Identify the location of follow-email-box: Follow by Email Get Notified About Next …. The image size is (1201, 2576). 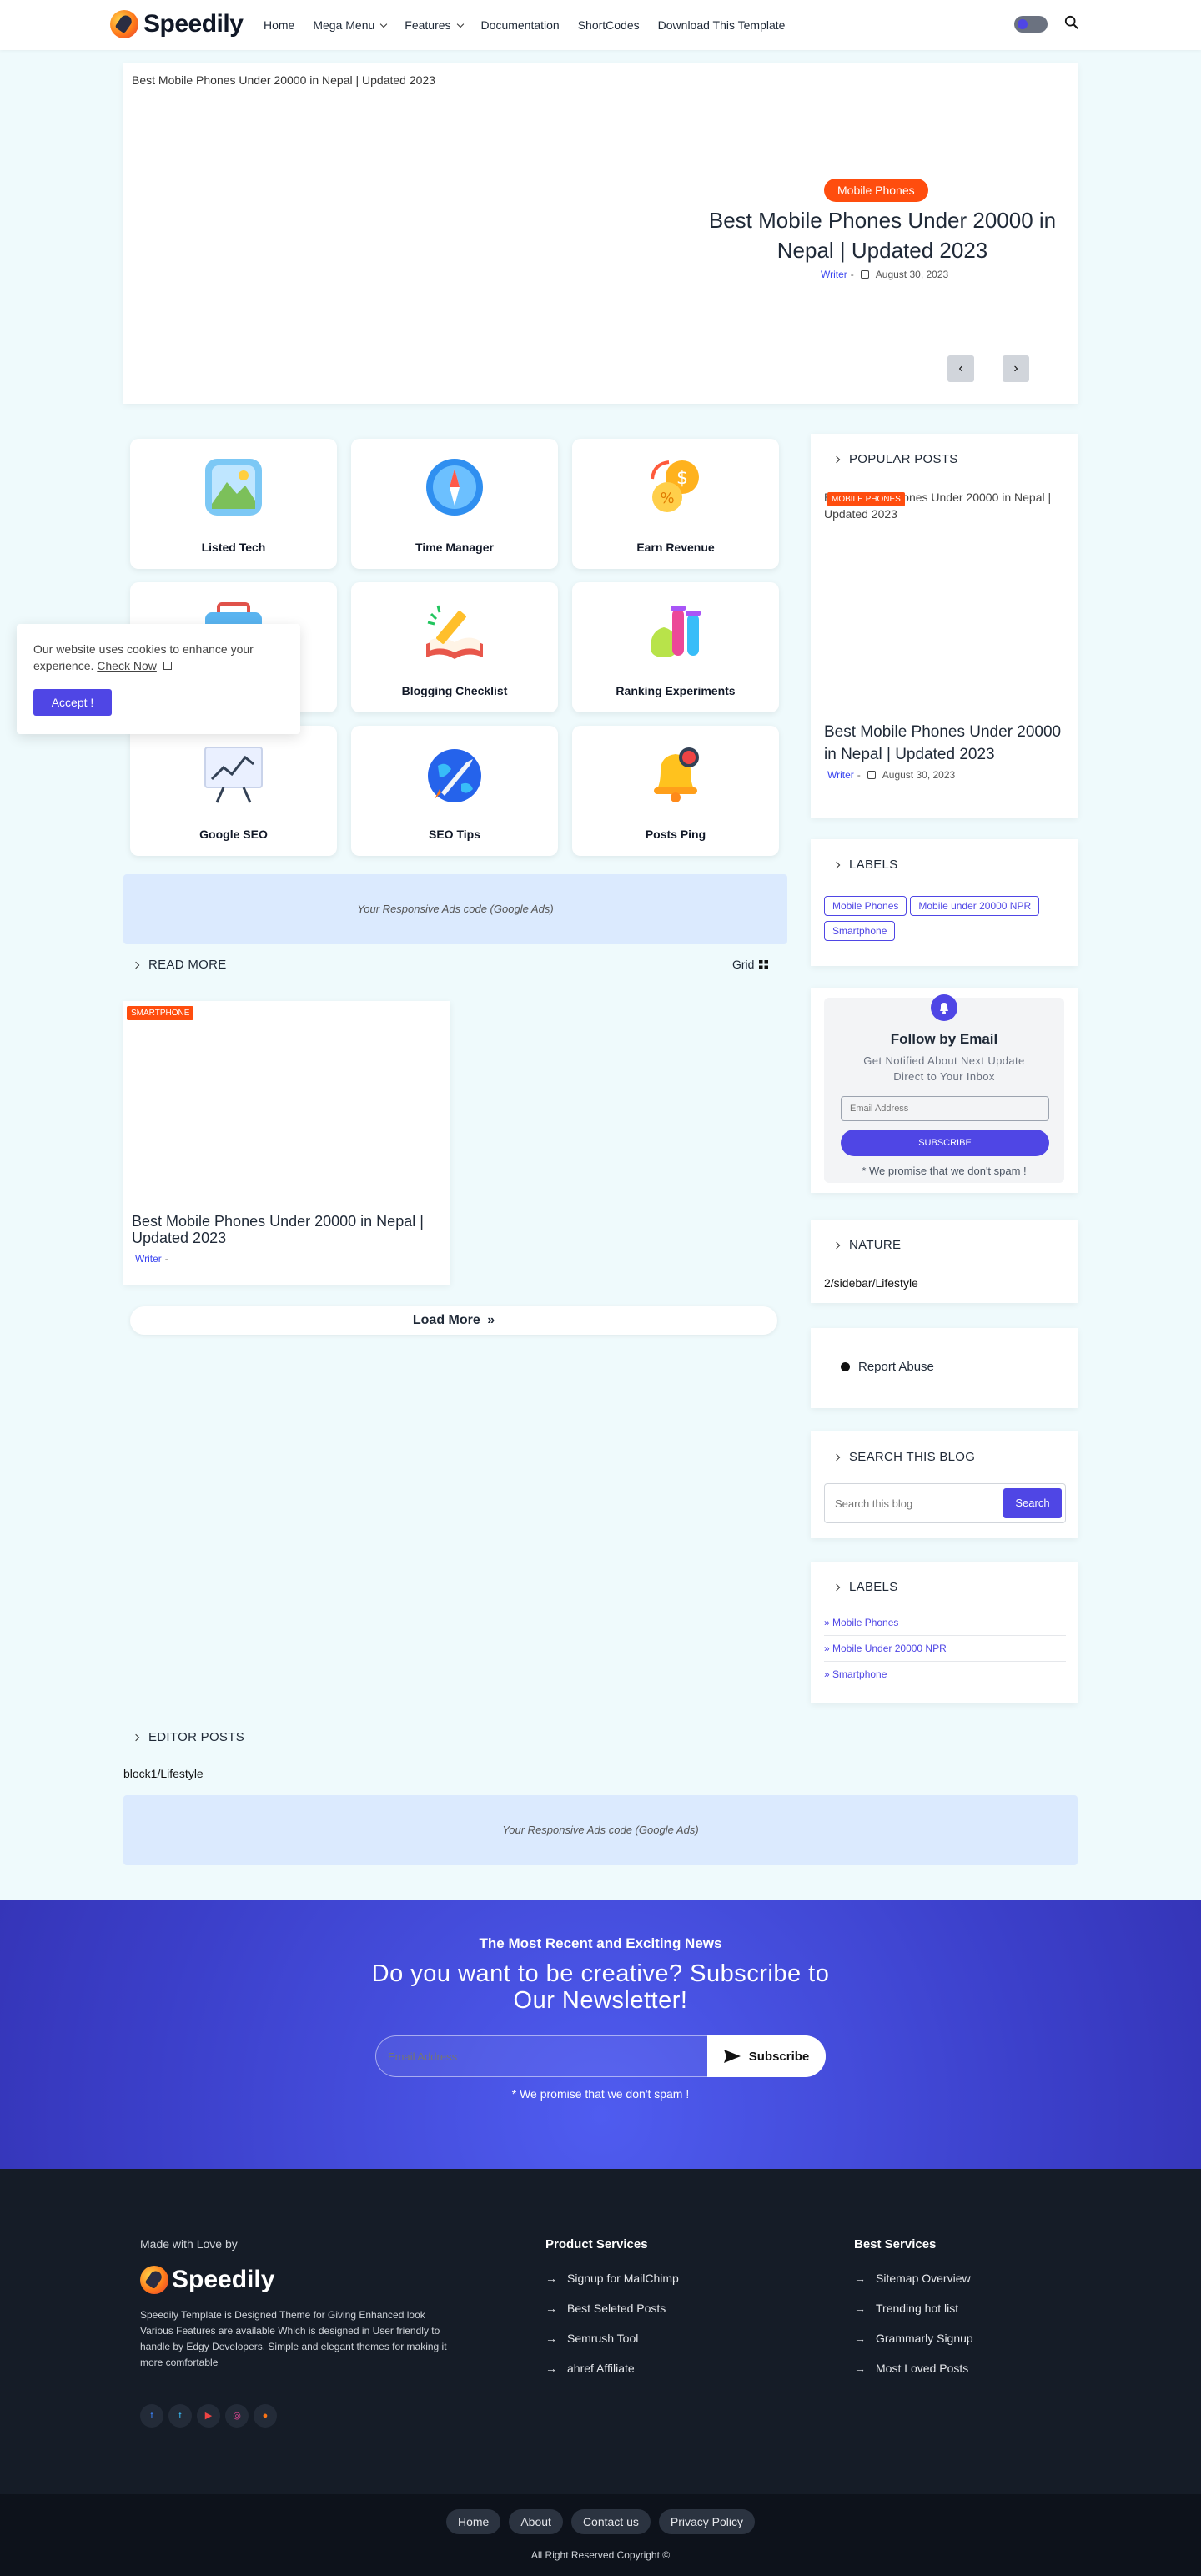
(944, 1088).